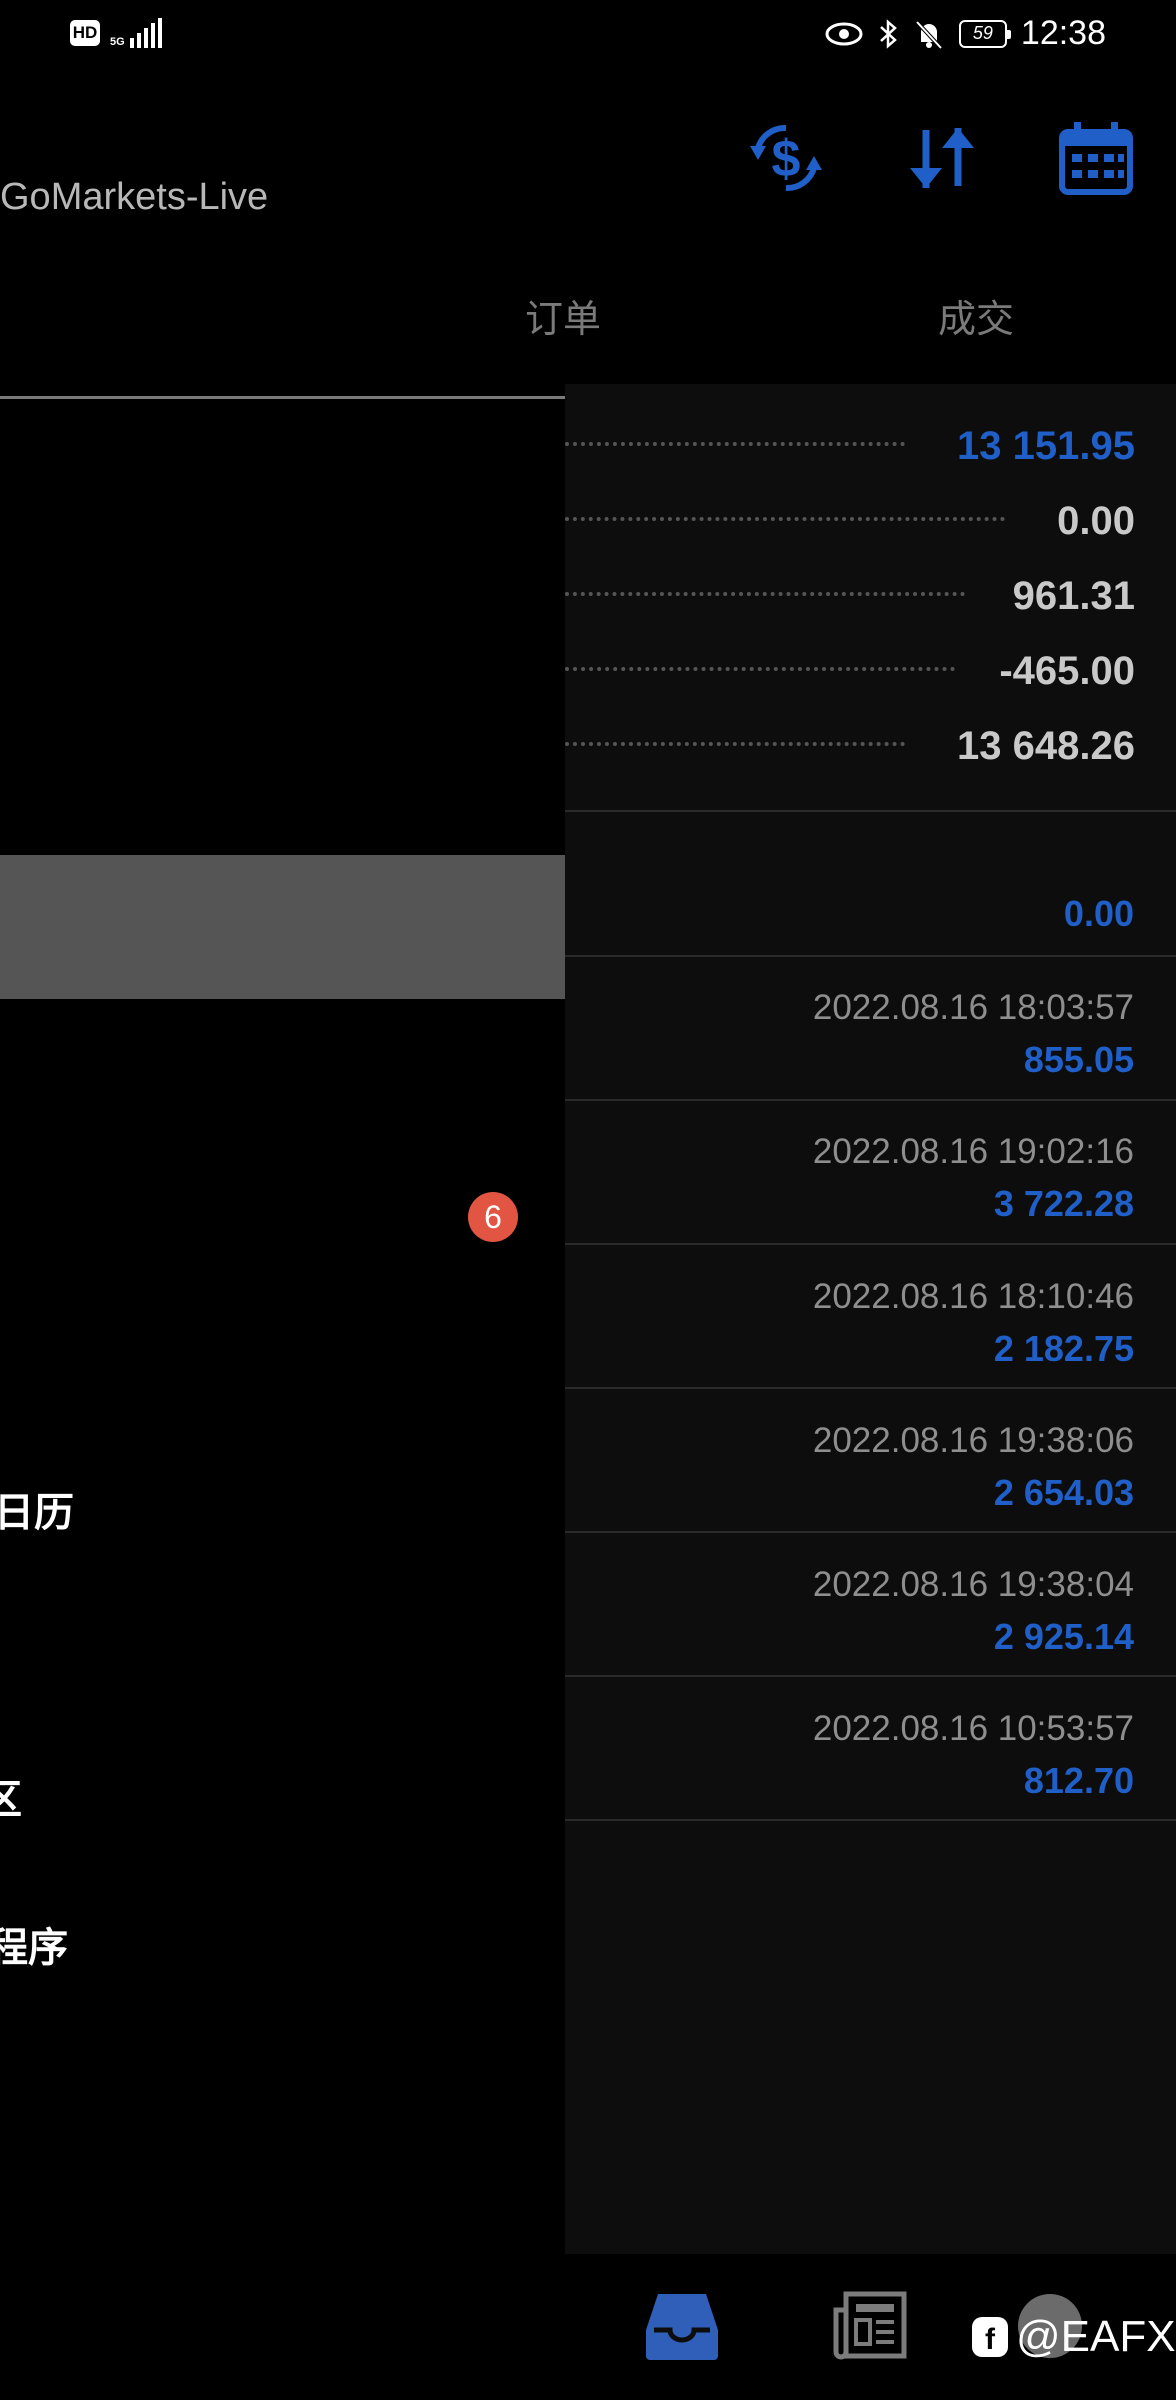 The height and width of the screenshot is (2400, 1176). I want to click on summary-row: -465.00, so click(850, 674).